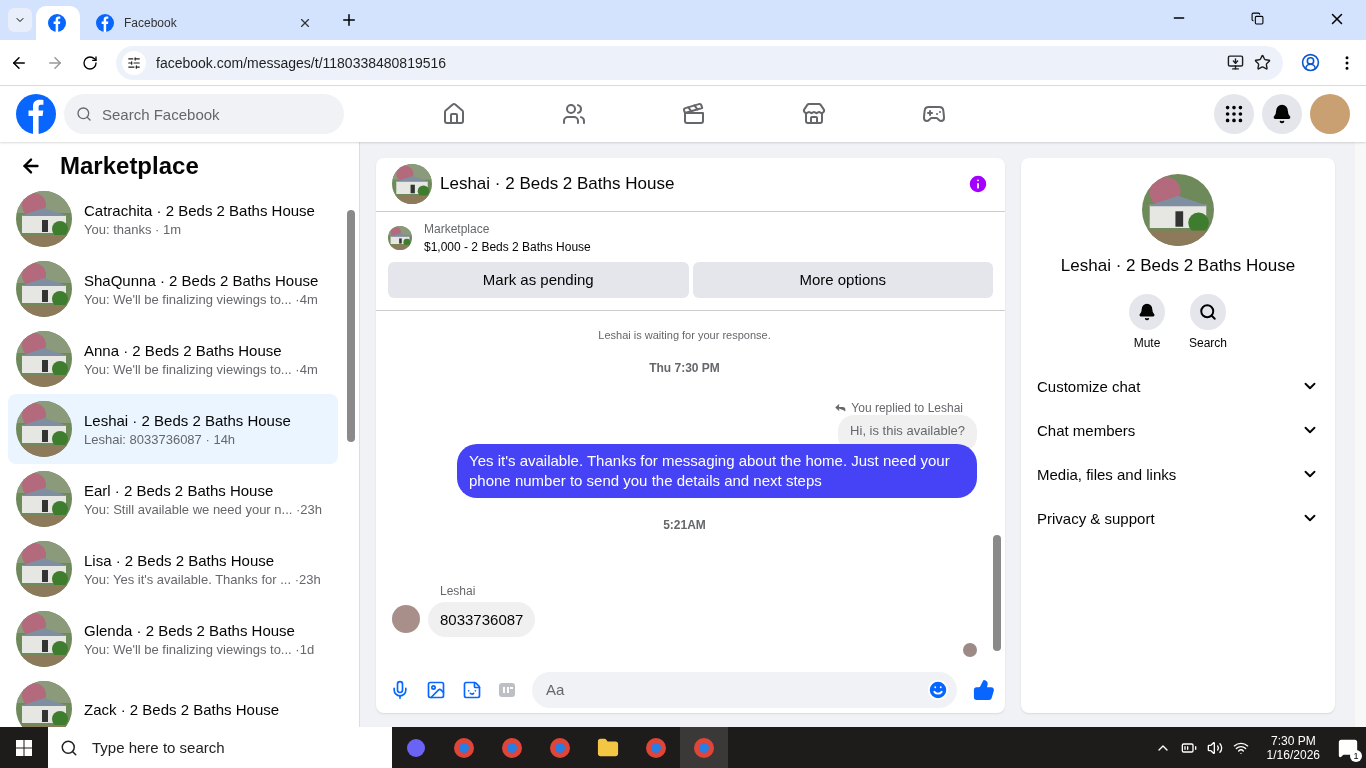 The height and width of the screenshot is (768, 1366). I want to click on tab-list-button, so click(20, 20).